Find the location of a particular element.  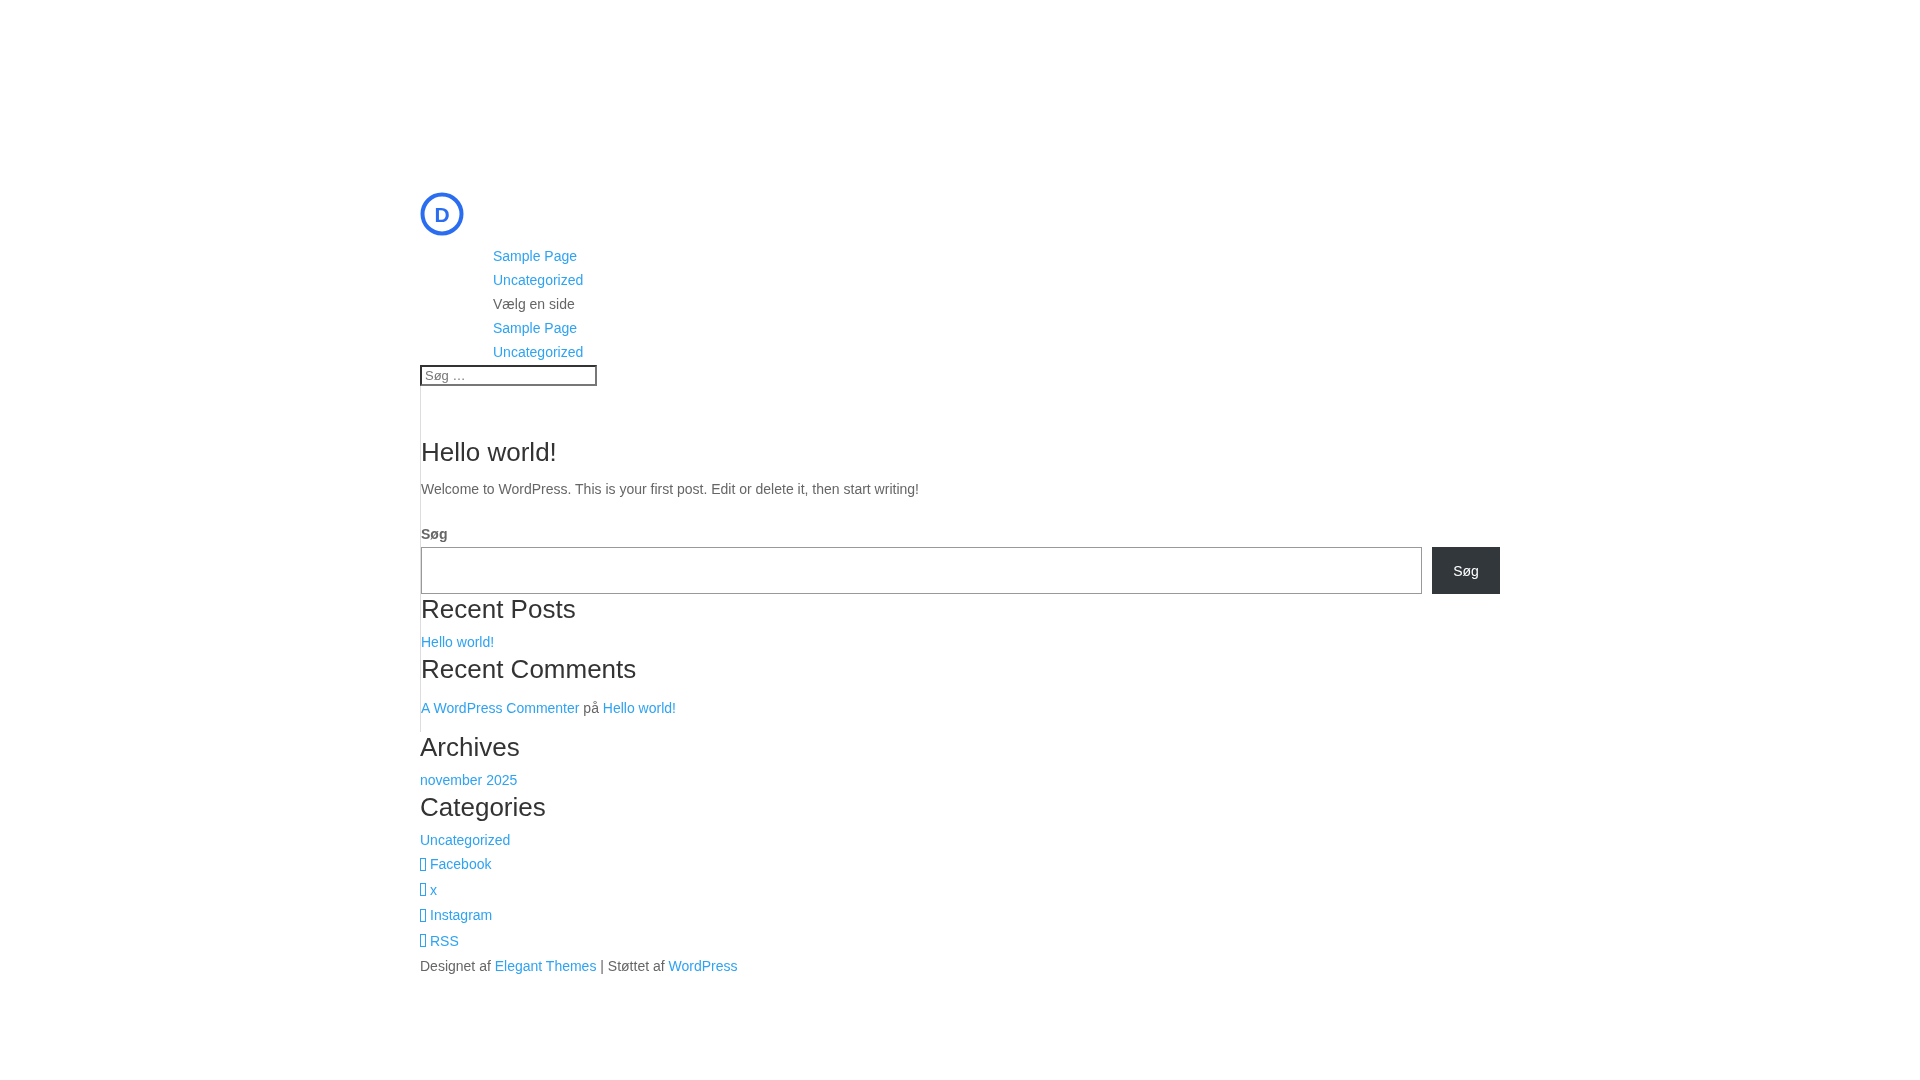

comment-entry: A WordPress Commenter på Hello world! is located at coordinates (548, 708).